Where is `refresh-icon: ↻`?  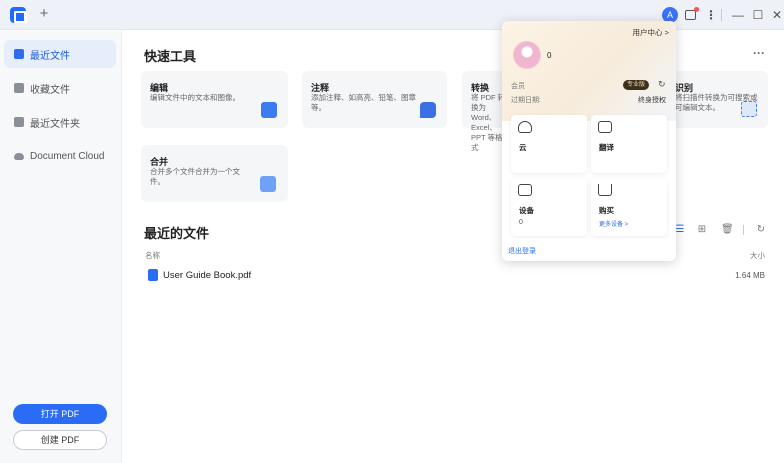 refresh-icon: ↻ is located at coordinates (761, 230).